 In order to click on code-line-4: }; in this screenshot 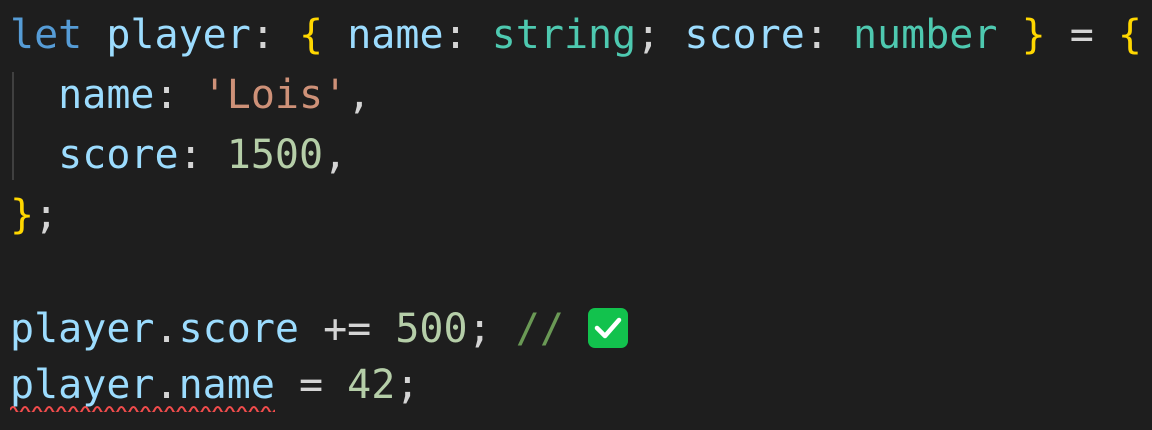, I will do `click(34, 215)`.